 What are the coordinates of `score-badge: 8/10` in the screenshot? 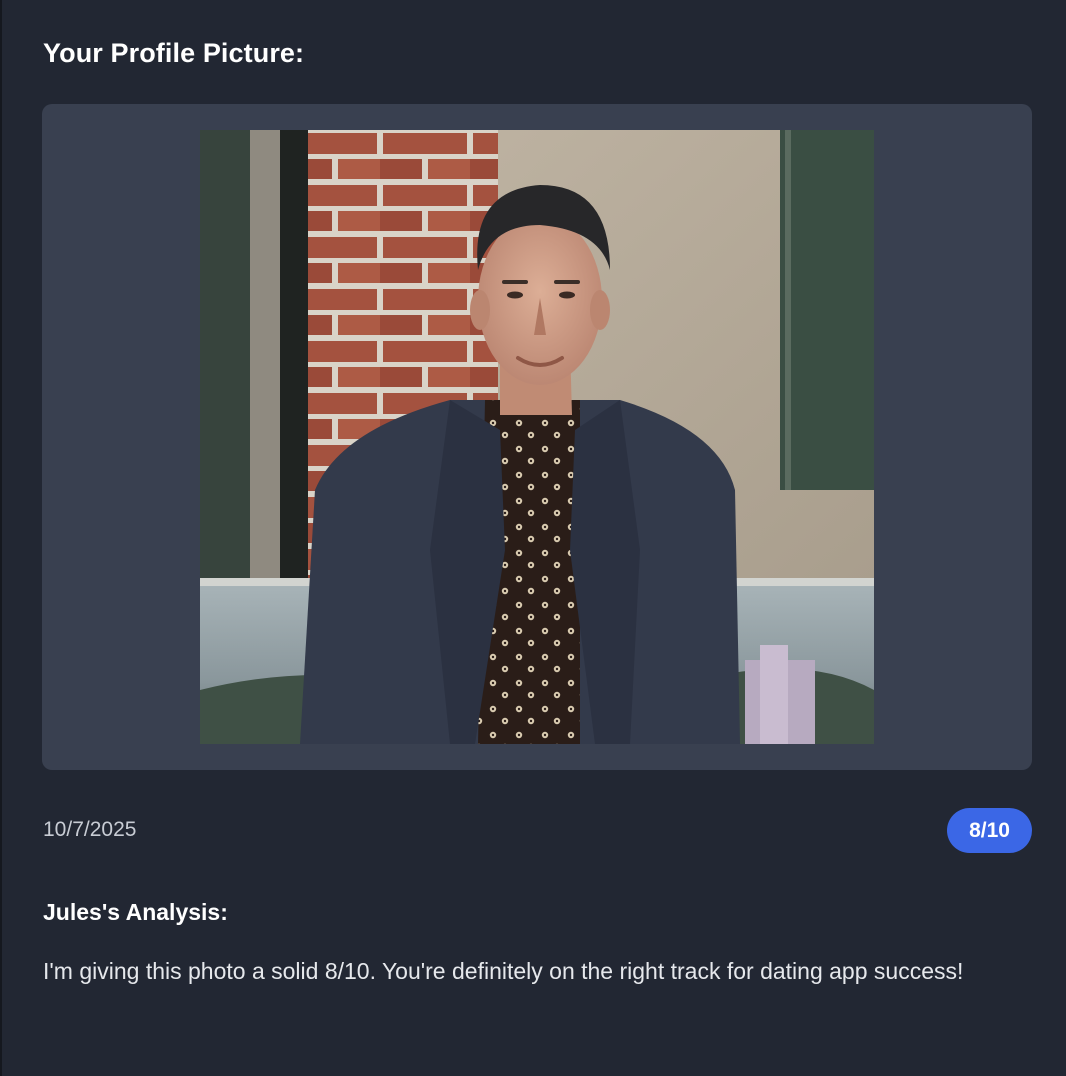 It's located at (989, 830).